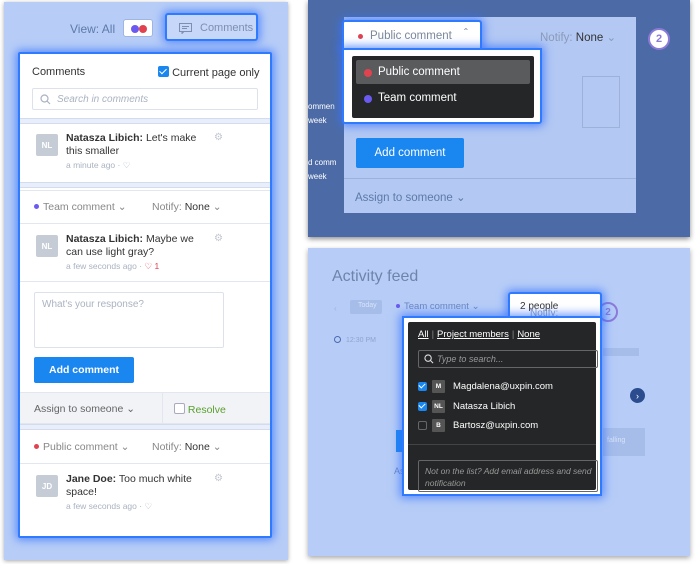  I want to click on comment-body-line1: Maybe we, so click(169, 239).